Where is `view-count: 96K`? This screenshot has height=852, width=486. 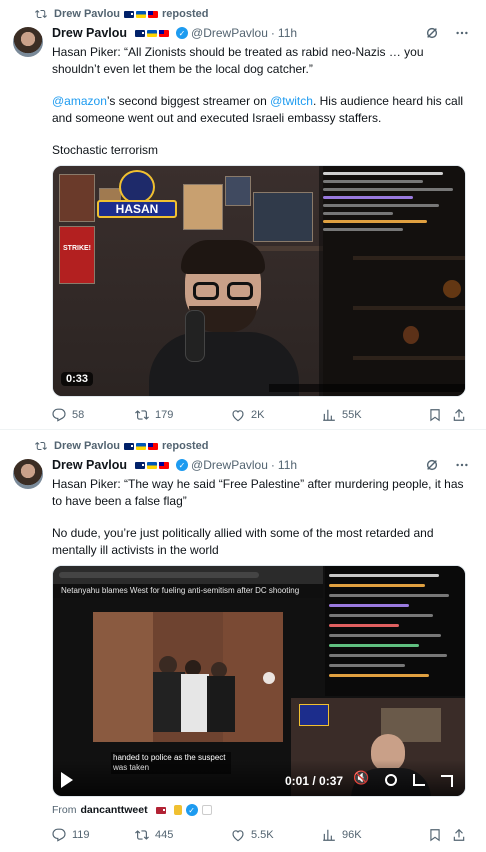 view-count: 96K is located at coordinates (352, 835).